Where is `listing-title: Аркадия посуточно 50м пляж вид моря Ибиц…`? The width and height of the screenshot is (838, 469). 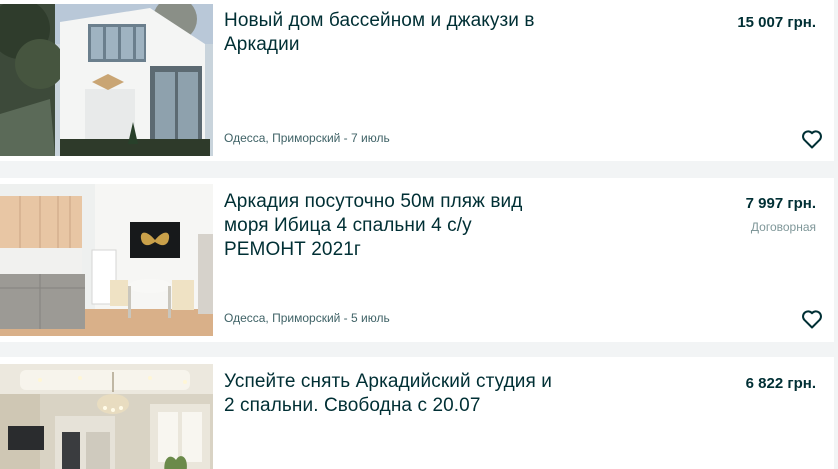 listing-title: Аркадия посуточно 50м пляж вид моря Ибиц… is located at coordinates (389, 226).